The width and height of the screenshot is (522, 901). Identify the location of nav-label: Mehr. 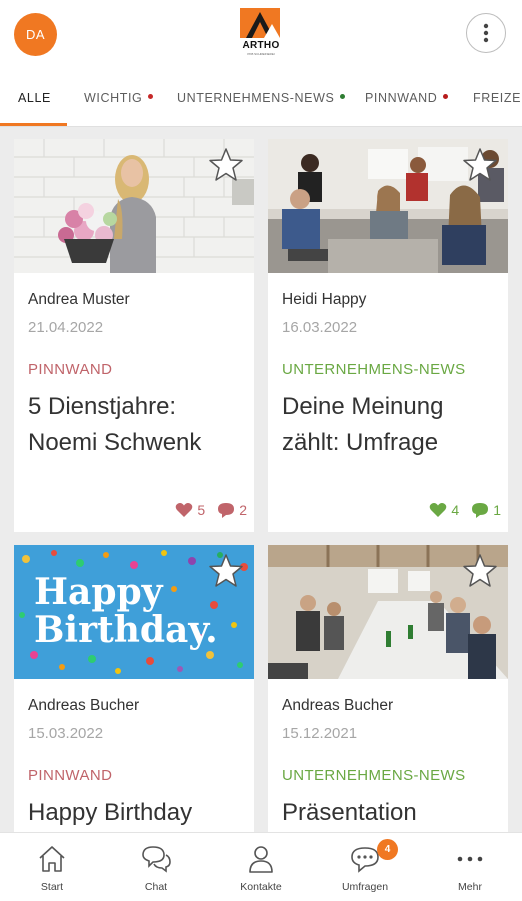
(470, 887).